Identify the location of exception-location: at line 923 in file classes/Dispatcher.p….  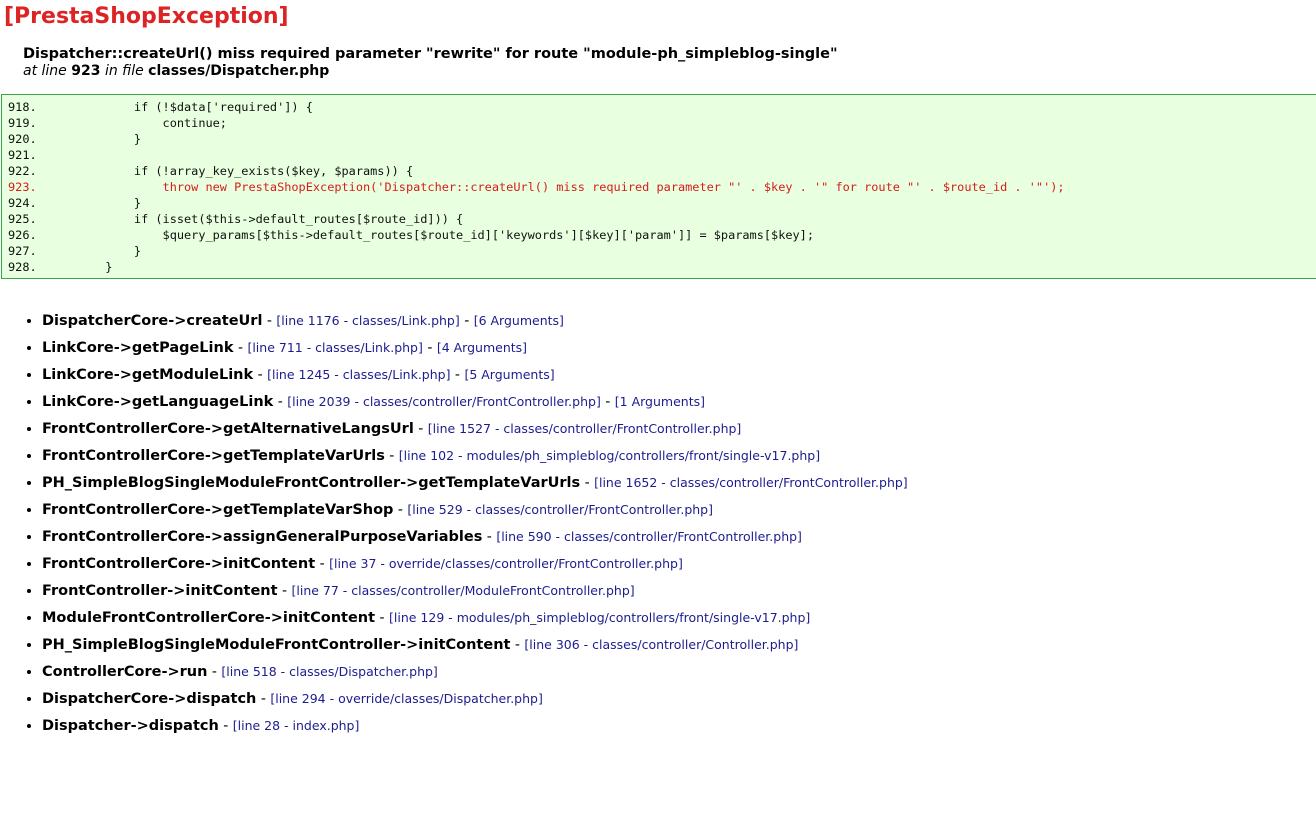
(663, 71).